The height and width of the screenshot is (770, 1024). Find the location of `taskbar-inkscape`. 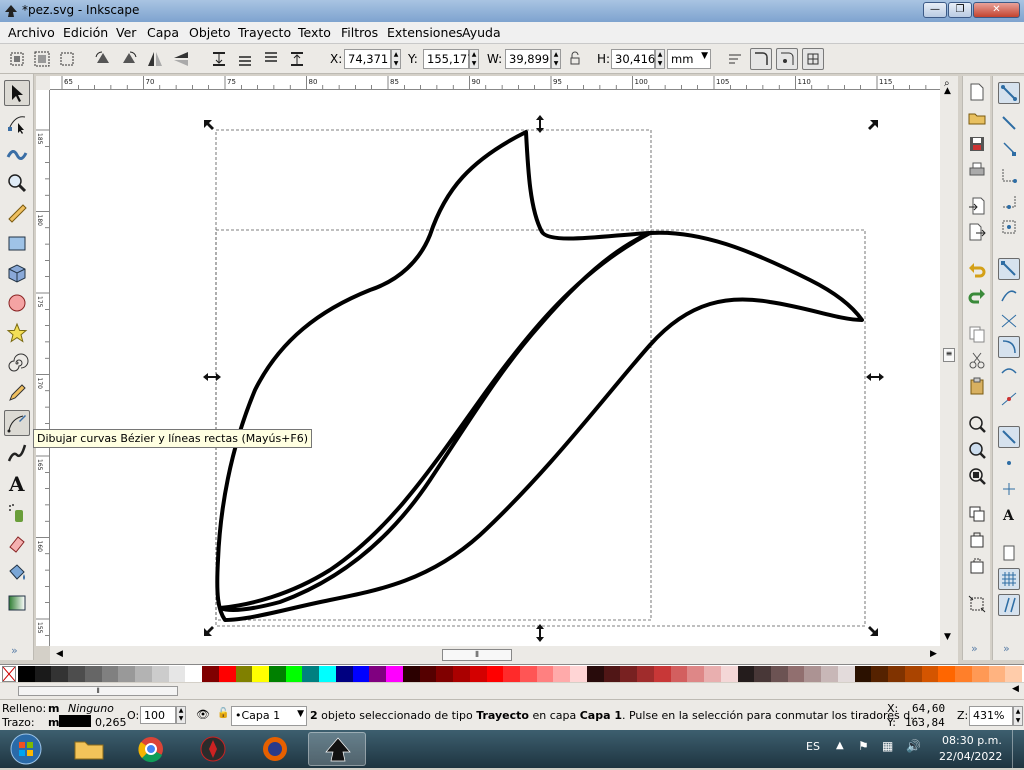

taskbar-inkscape is located at coordinates (337, 749).